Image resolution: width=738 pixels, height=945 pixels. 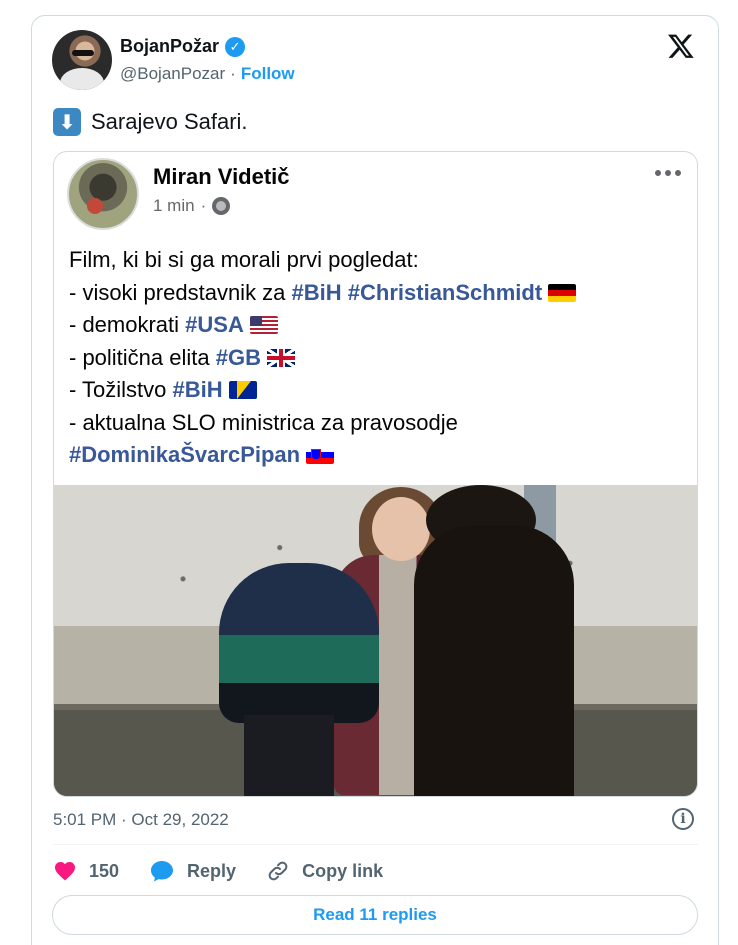 What do you see at coordinates (244, 259) in the screenshot?
I see `fb-post-line-text: Film, ki bi si ga morali prvi pogledat:` at bounding box center [244, 259].